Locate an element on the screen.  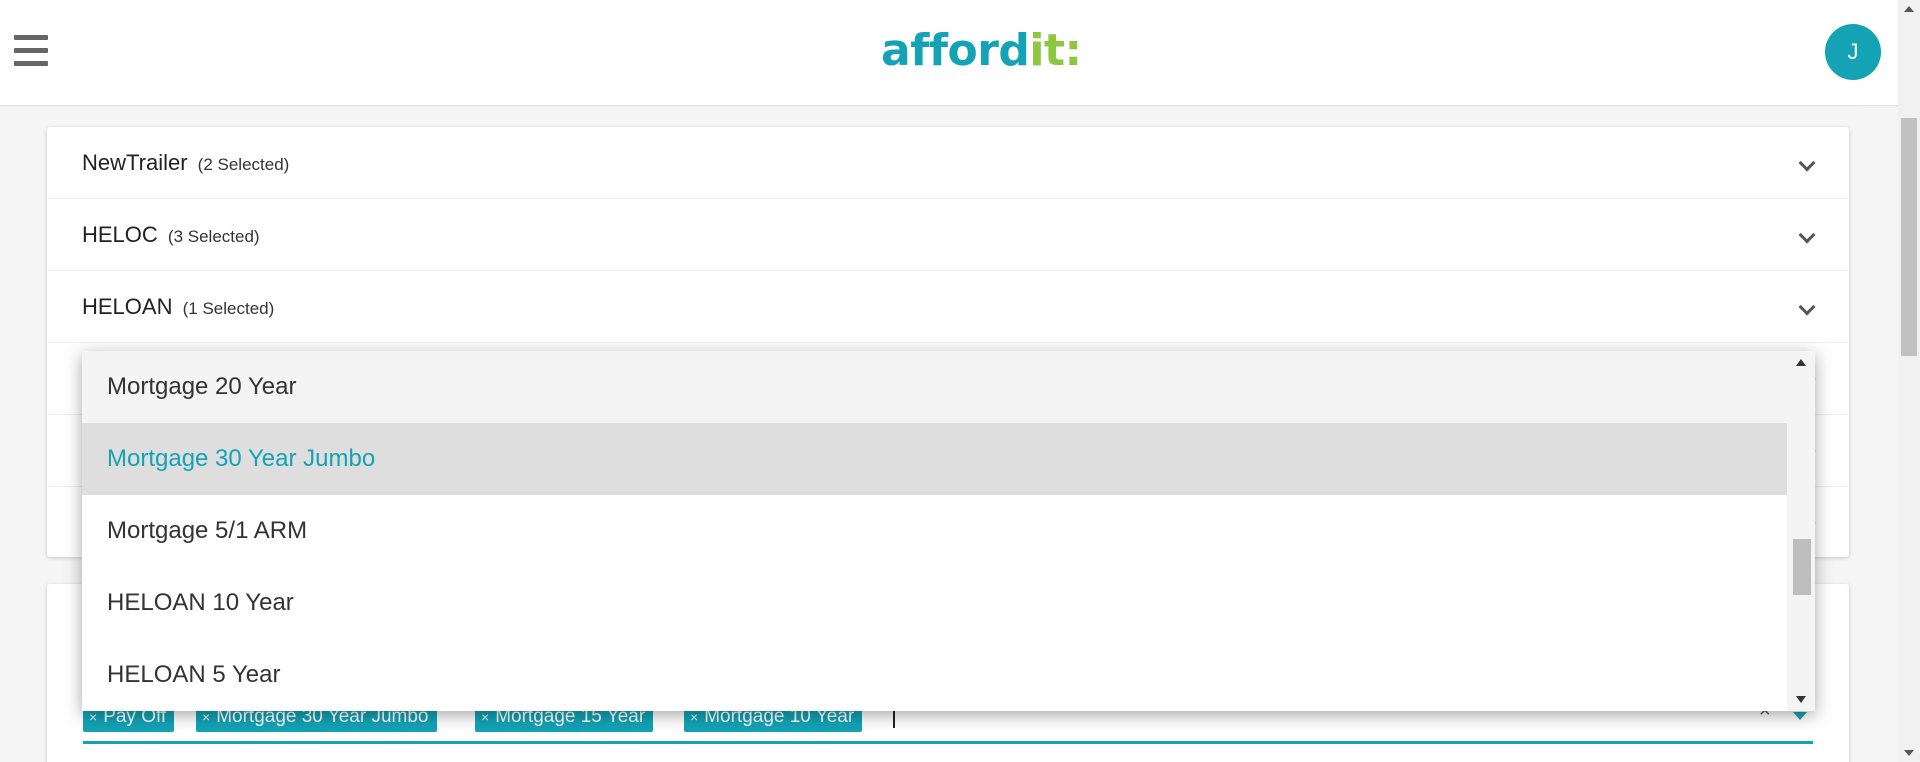
selected-count: (2 Selected) is located at coordinates (243, 164).